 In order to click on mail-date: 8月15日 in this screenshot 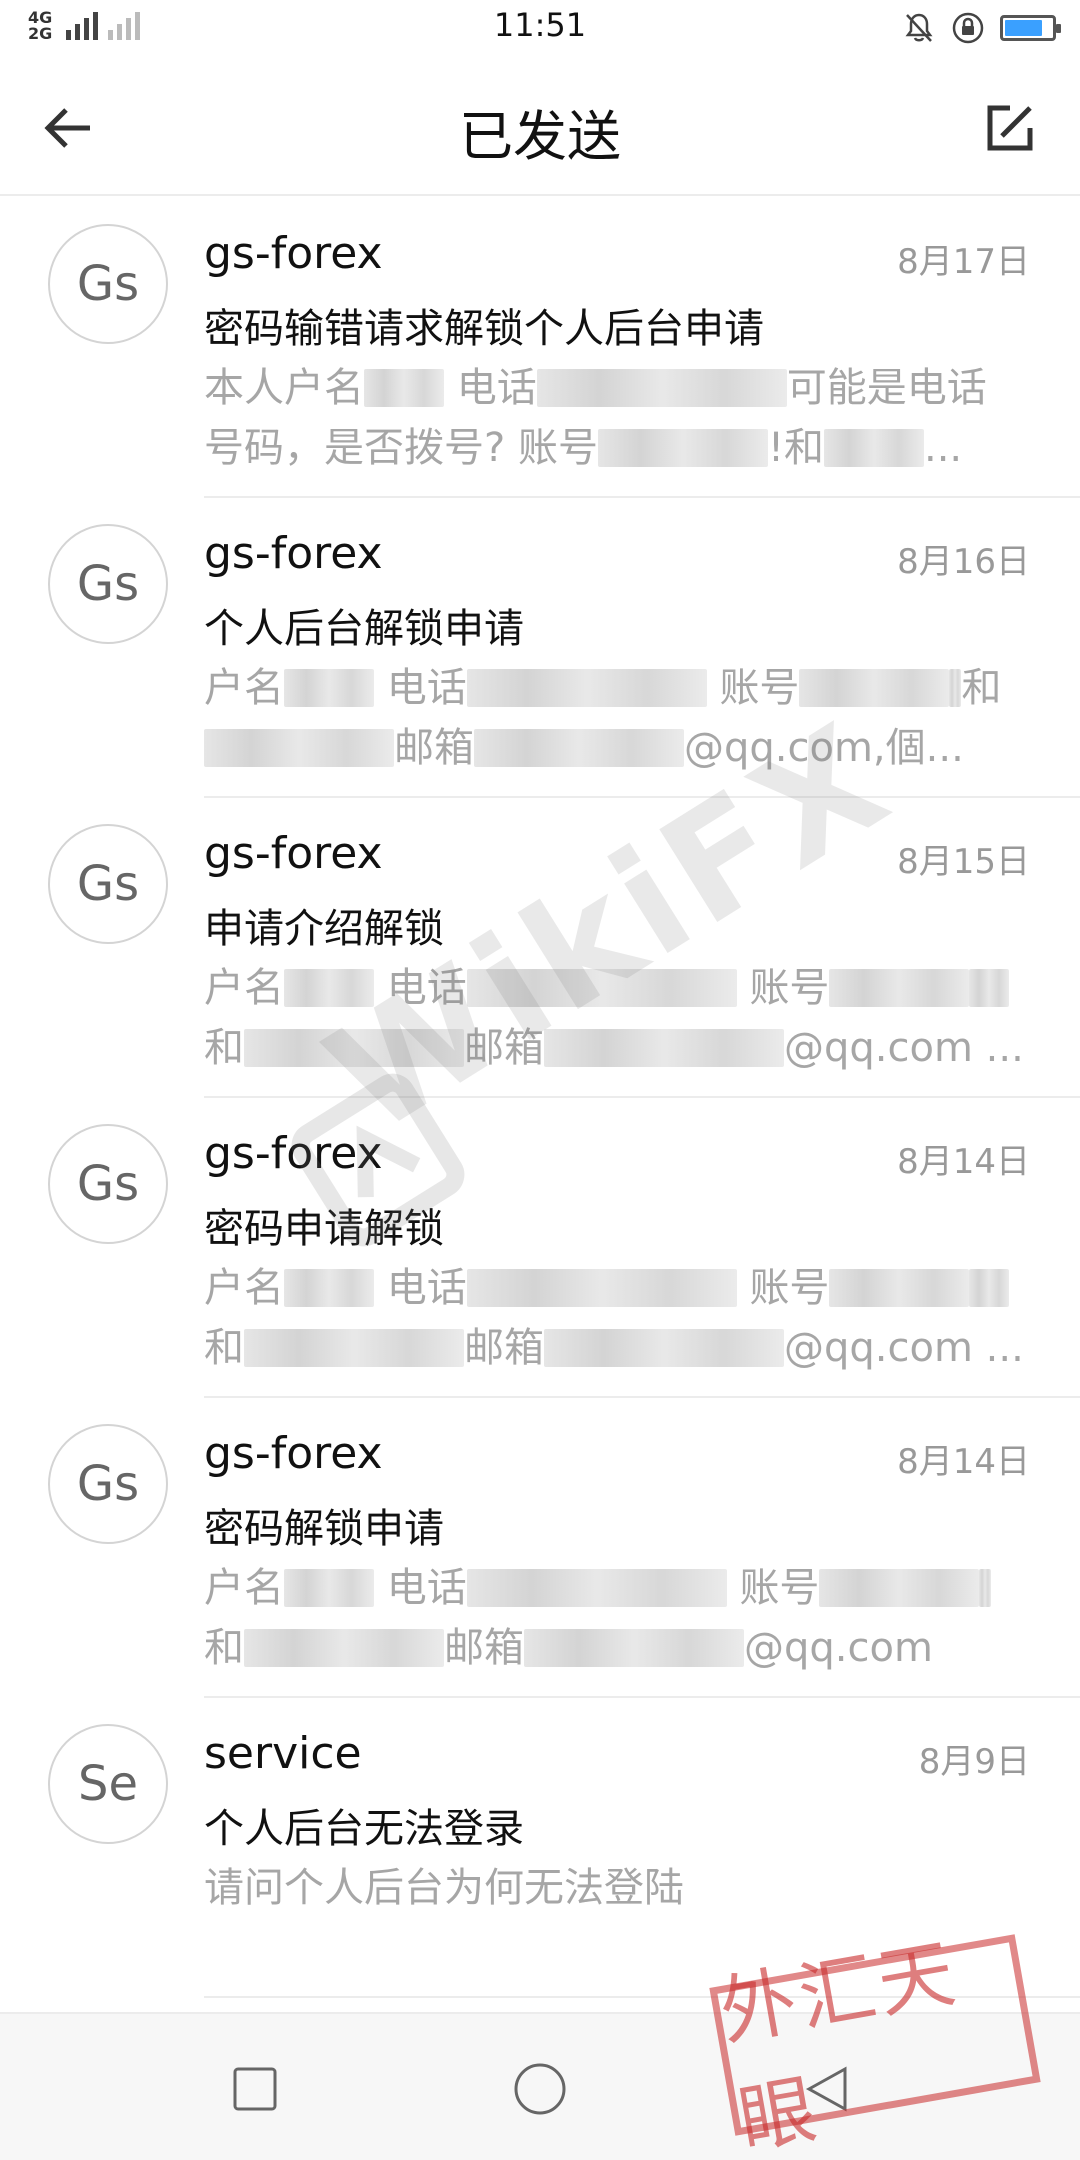, I will do `click(963, 862)`.